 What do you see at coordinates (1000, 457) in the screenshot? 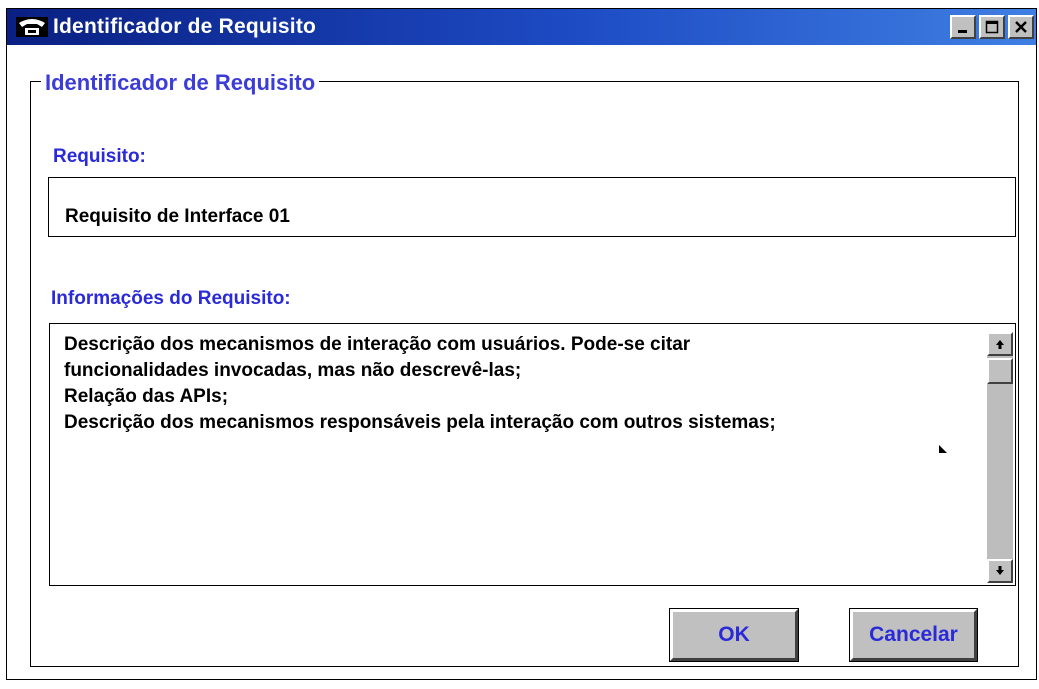
I see `vertical-scrollbar` at bounding box center [1000, 457].